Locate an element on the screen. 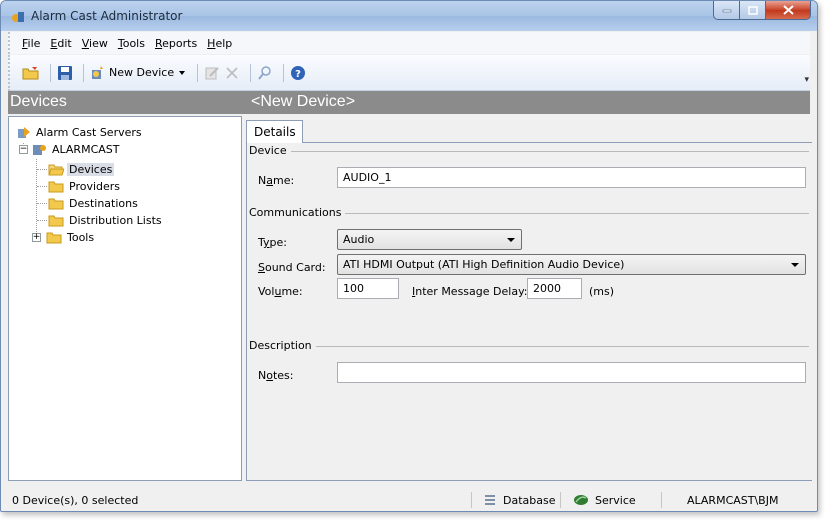 Image resolution: width=830 pixels, height=521 pixels. selection-status: 0 Device(s), 0 selected is located at coordinates (75, 500).